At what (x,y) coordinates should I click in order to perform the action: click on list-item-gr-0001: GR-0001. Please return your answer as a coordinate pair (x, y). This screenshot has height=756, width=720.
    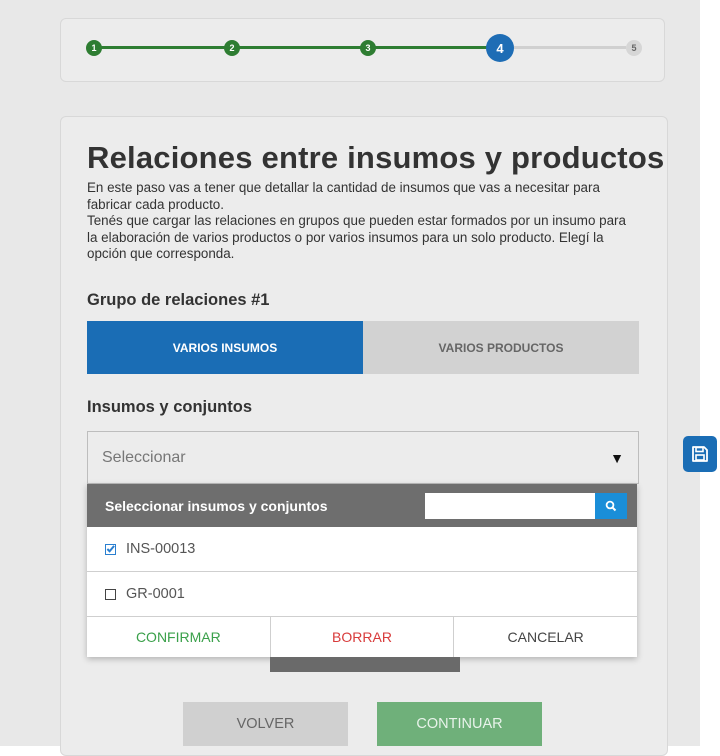
    Looking at the image, I should click on (362, 594).